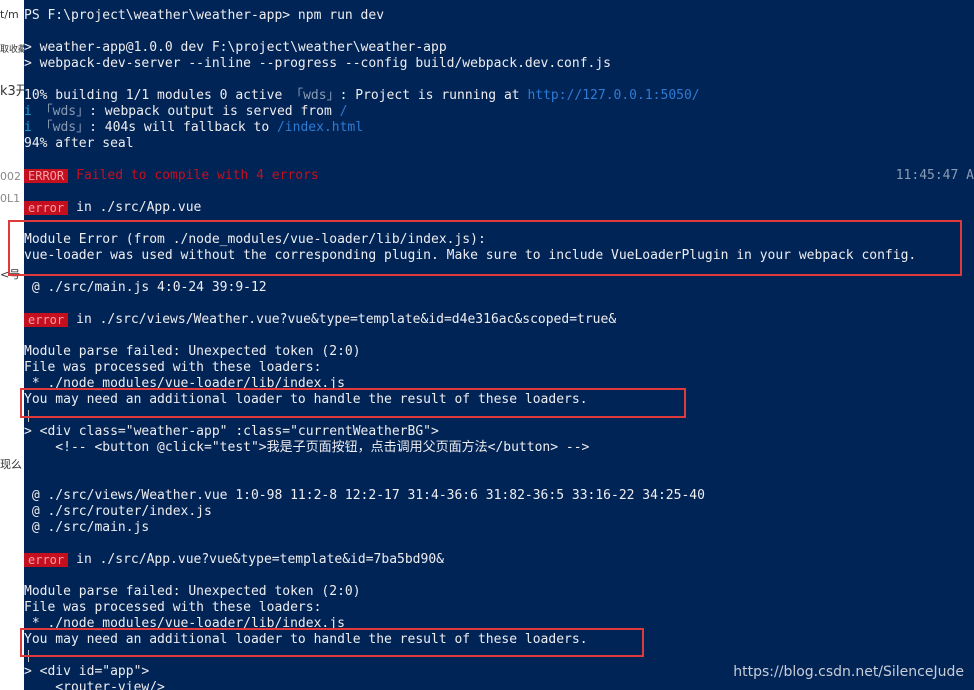 Image resolution: width=974 pixels, height=690 pixels. What do you see at coordinates (320, 127) in the screenshot?
I see `fallback-path: /index.html` at bounding box center [320, 127].